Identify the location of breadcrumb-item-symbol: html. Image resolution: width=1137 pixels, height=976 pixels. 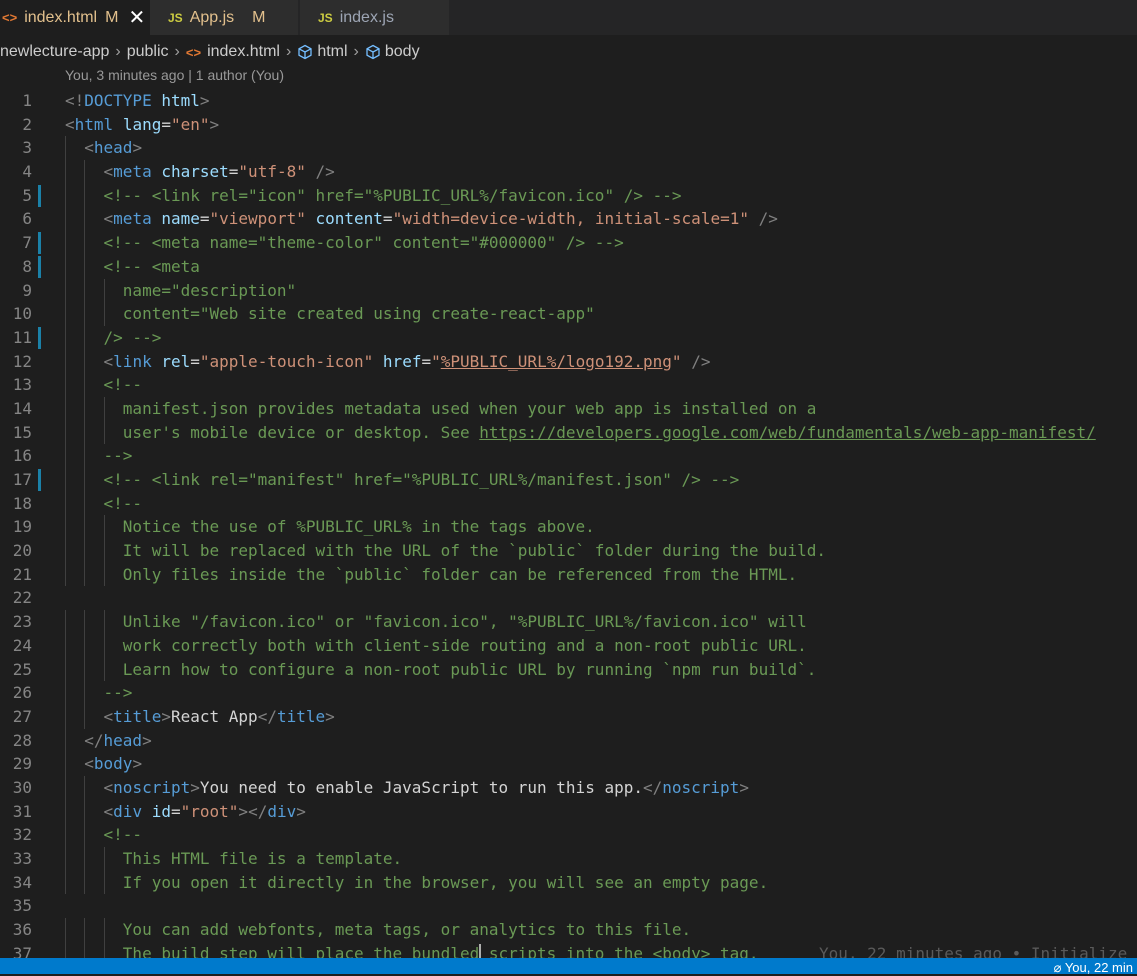
(332, 52).